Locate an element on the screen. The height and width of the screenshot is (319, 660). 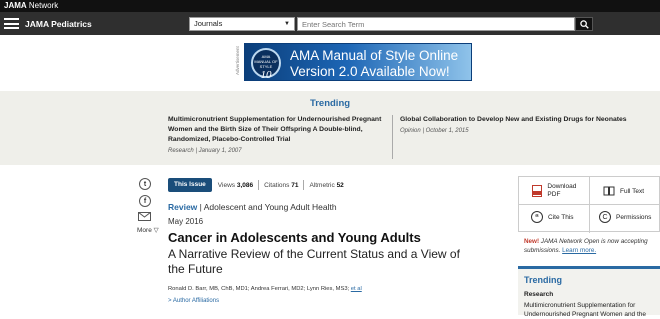
search-button is located at coordinates (584, 24).